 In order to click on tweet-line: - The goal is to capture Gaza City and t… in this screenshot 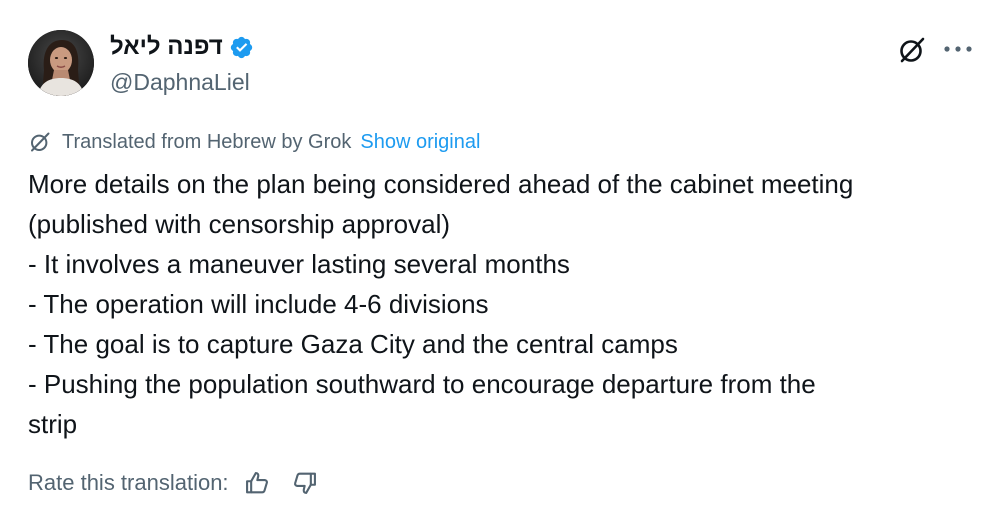, I will do `click(353, 344)`.